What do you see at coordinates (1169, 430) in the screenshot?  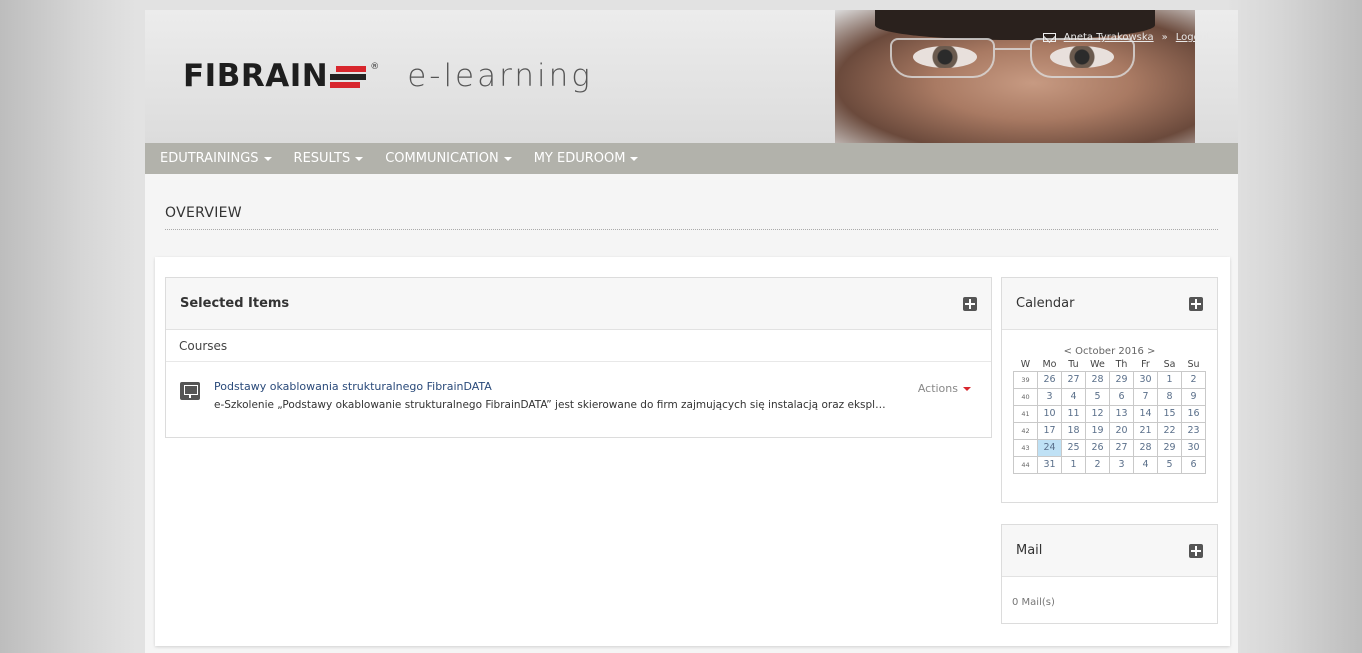 I see `calendar-day: 22` at bounding box center [1169, 430].